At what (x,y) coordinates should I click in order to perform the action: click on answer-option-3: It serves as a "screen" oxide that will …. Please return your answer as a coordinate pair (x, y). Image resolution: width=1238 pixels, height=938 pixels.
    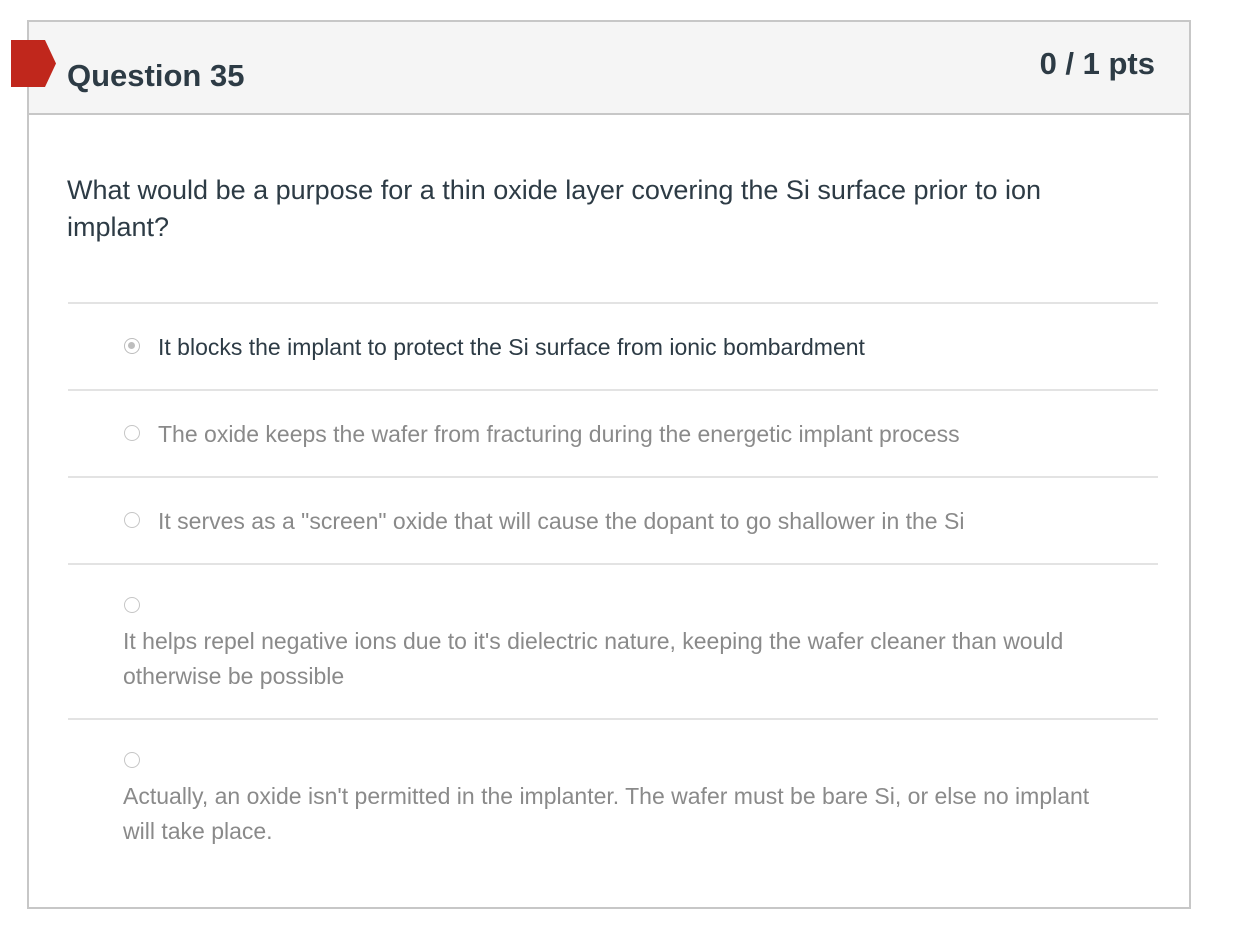
    Looking at the image, I should click on (613, 519).